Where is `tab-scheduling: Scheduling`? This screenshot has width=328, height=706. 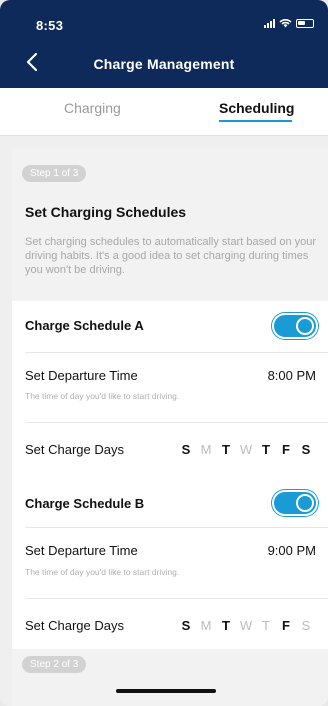
tab-scheduling: Scheduling is located at coordinates (256, 108).